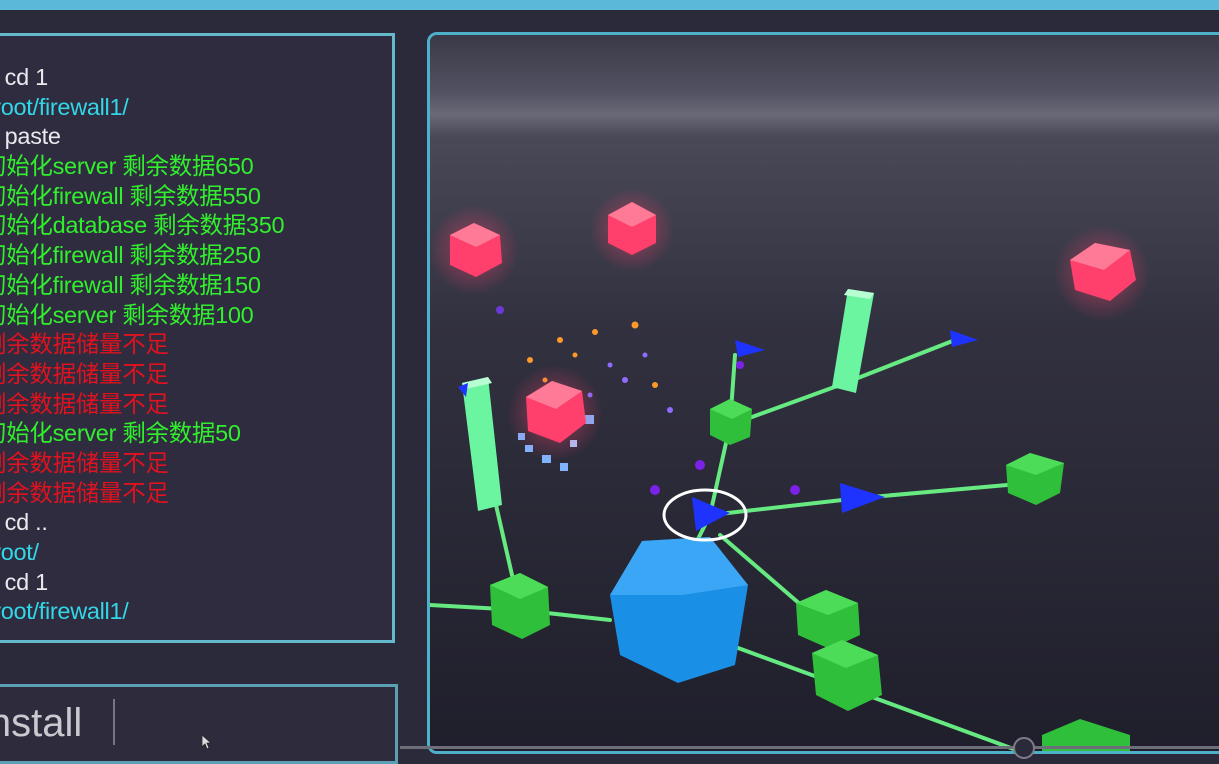 The image size is (1219, 764). I want to click on command-input-box: install, so click(199, 724).